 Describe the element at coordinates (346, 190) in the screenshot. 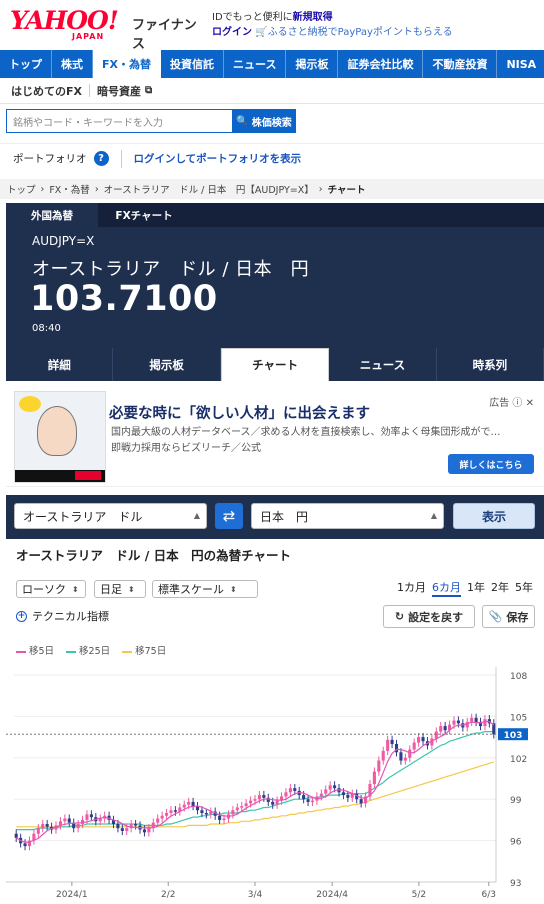

I see `breadcrumb-current: チャート` at that location.